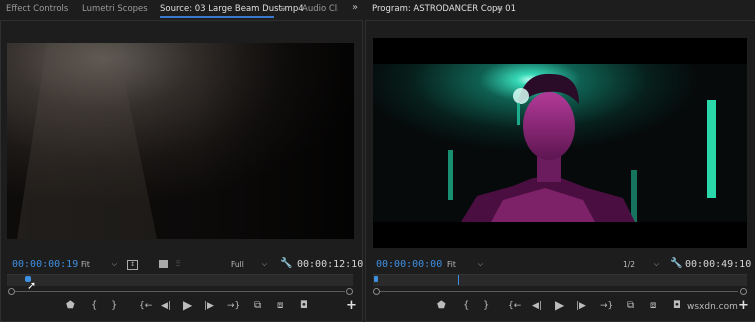 Image resolution: width=755 pixels, height=322 pixels. What do you see at coordinates (180, 280) in the screenshot?
I see `source-time-ruler` at bounding box center [180, 280].